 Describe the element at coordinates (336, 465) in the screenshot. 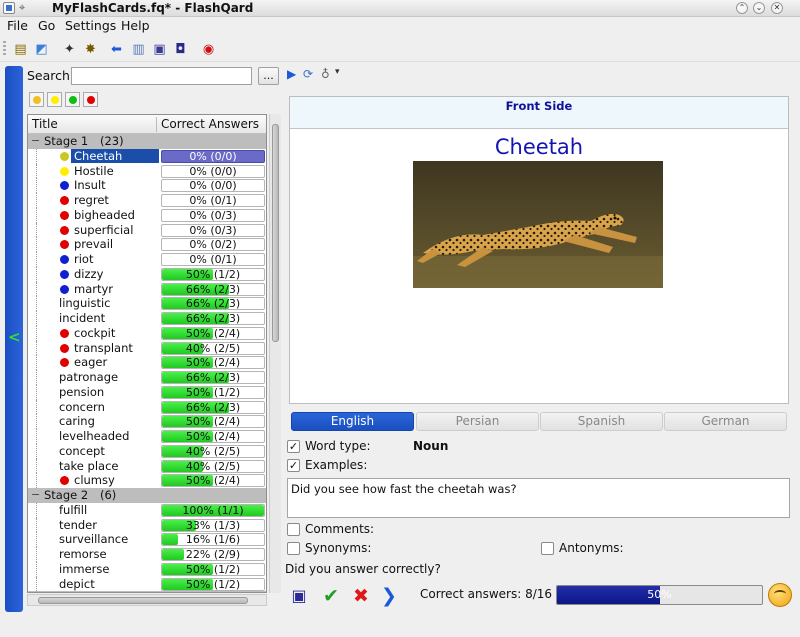

I see `examples-label: Examples:` at that location.